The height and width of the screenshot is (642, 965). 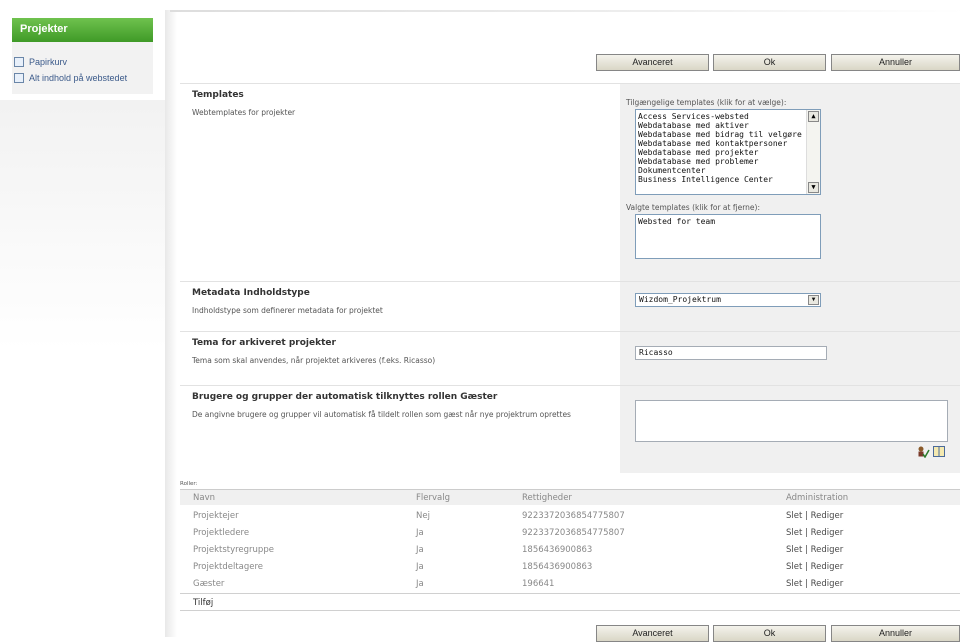 What do you see at coordinates (547, 498) in the screenshot?
I see `column-header-rights: Rettigheder` at bounding box center [547, 498].